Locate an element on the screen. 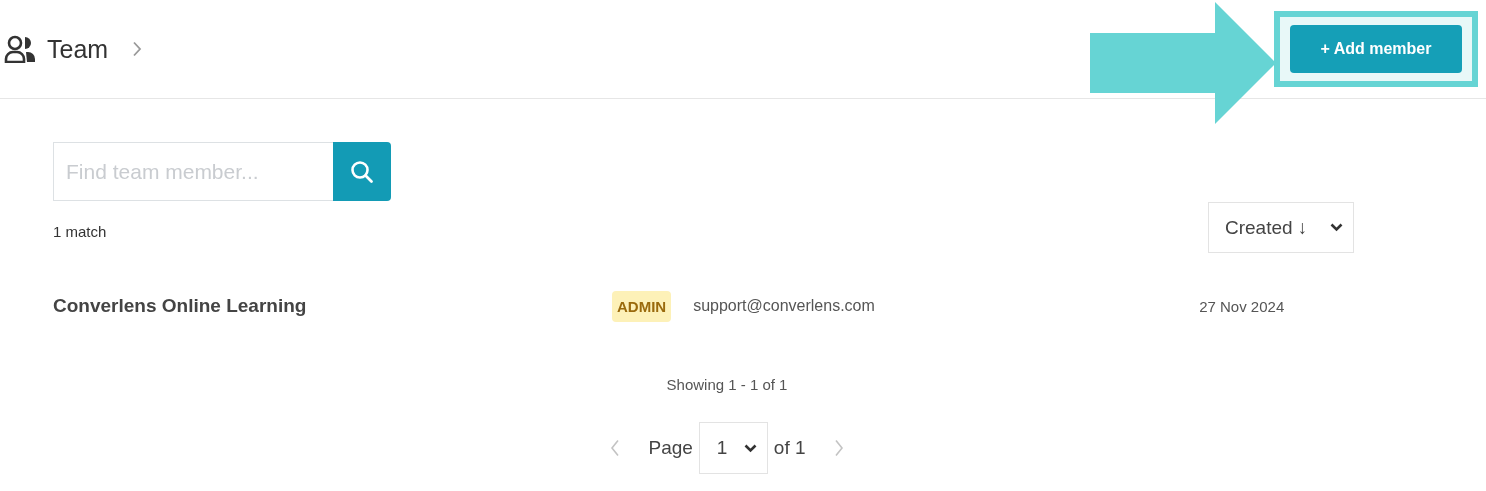 The width and height of the screenshot is (1486, 491). search-button is located at coordinates (362, 171).